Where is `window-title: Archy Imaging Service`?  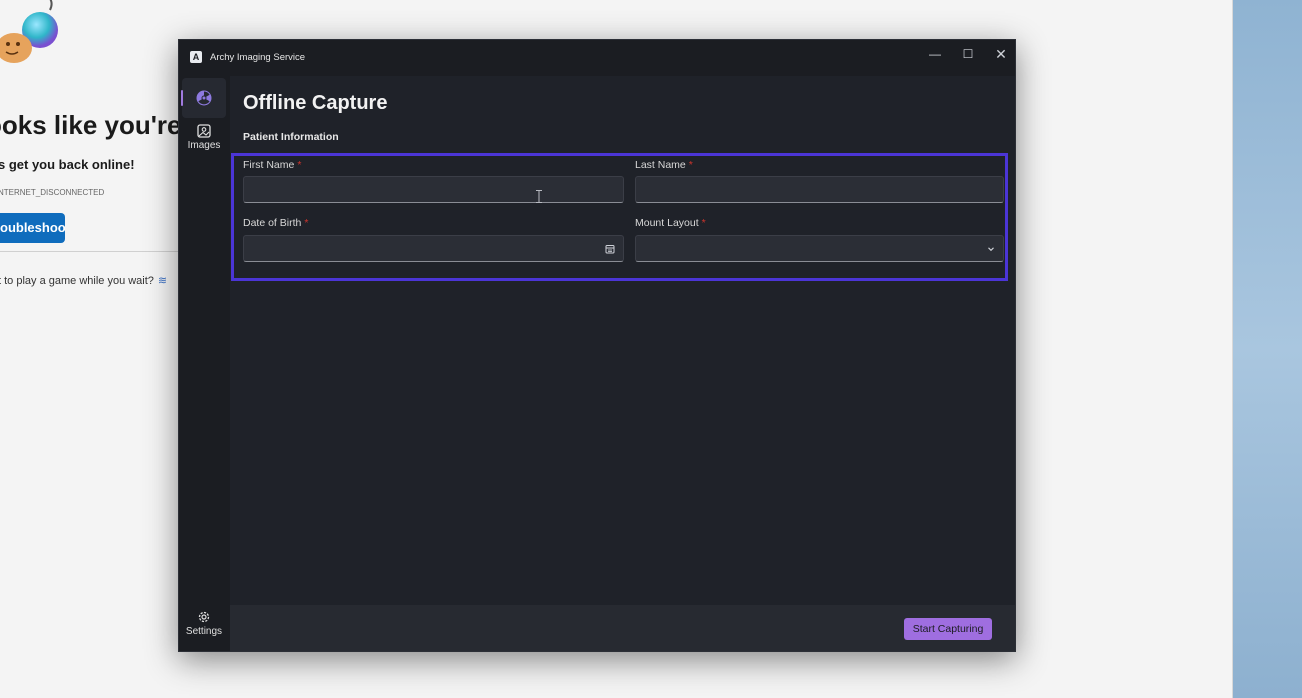 window-title: Archy Imaging Service is located at coordinates (258, 57).